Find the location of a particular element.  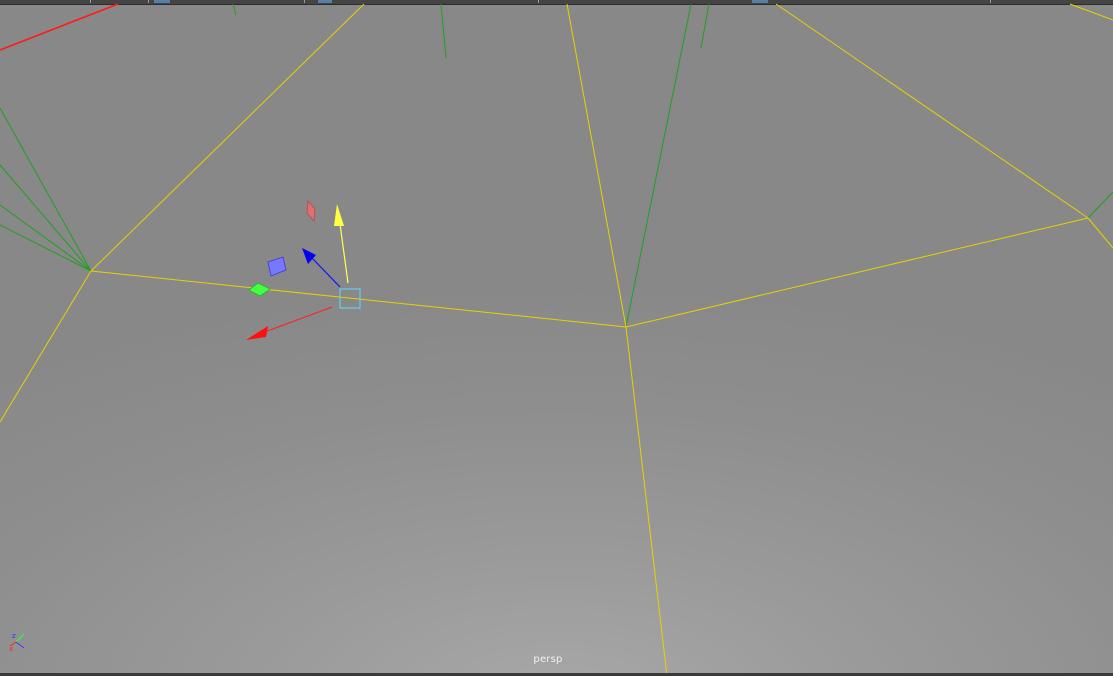

manip-y-axis-arrow is located at coordinates (339, 215).